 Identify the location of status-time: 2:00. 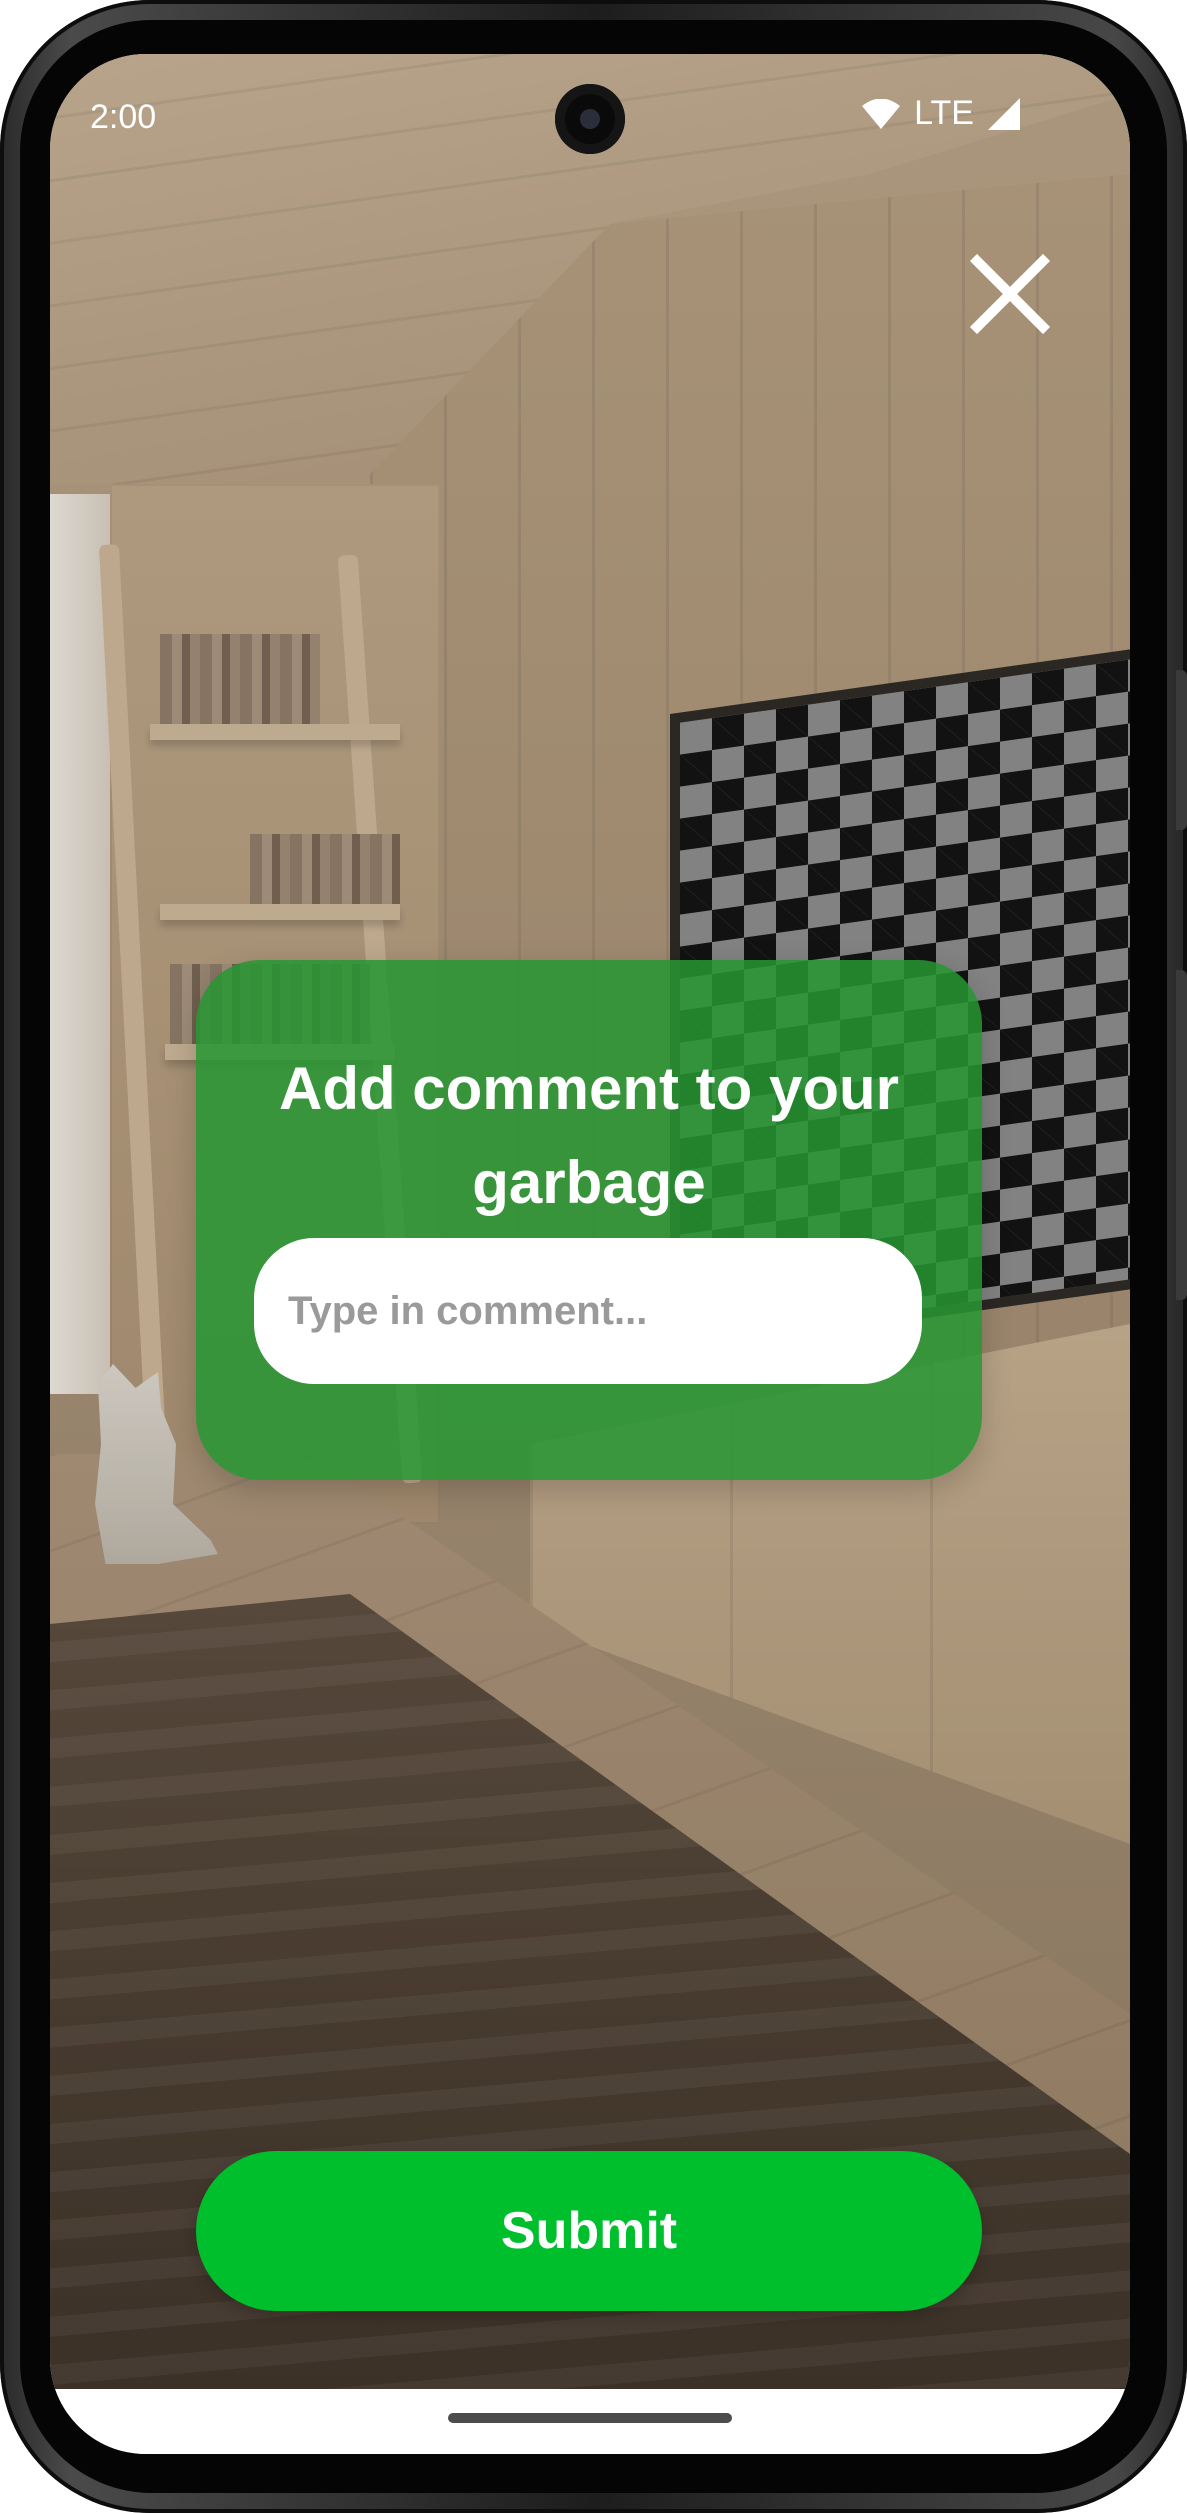
(123, 117).